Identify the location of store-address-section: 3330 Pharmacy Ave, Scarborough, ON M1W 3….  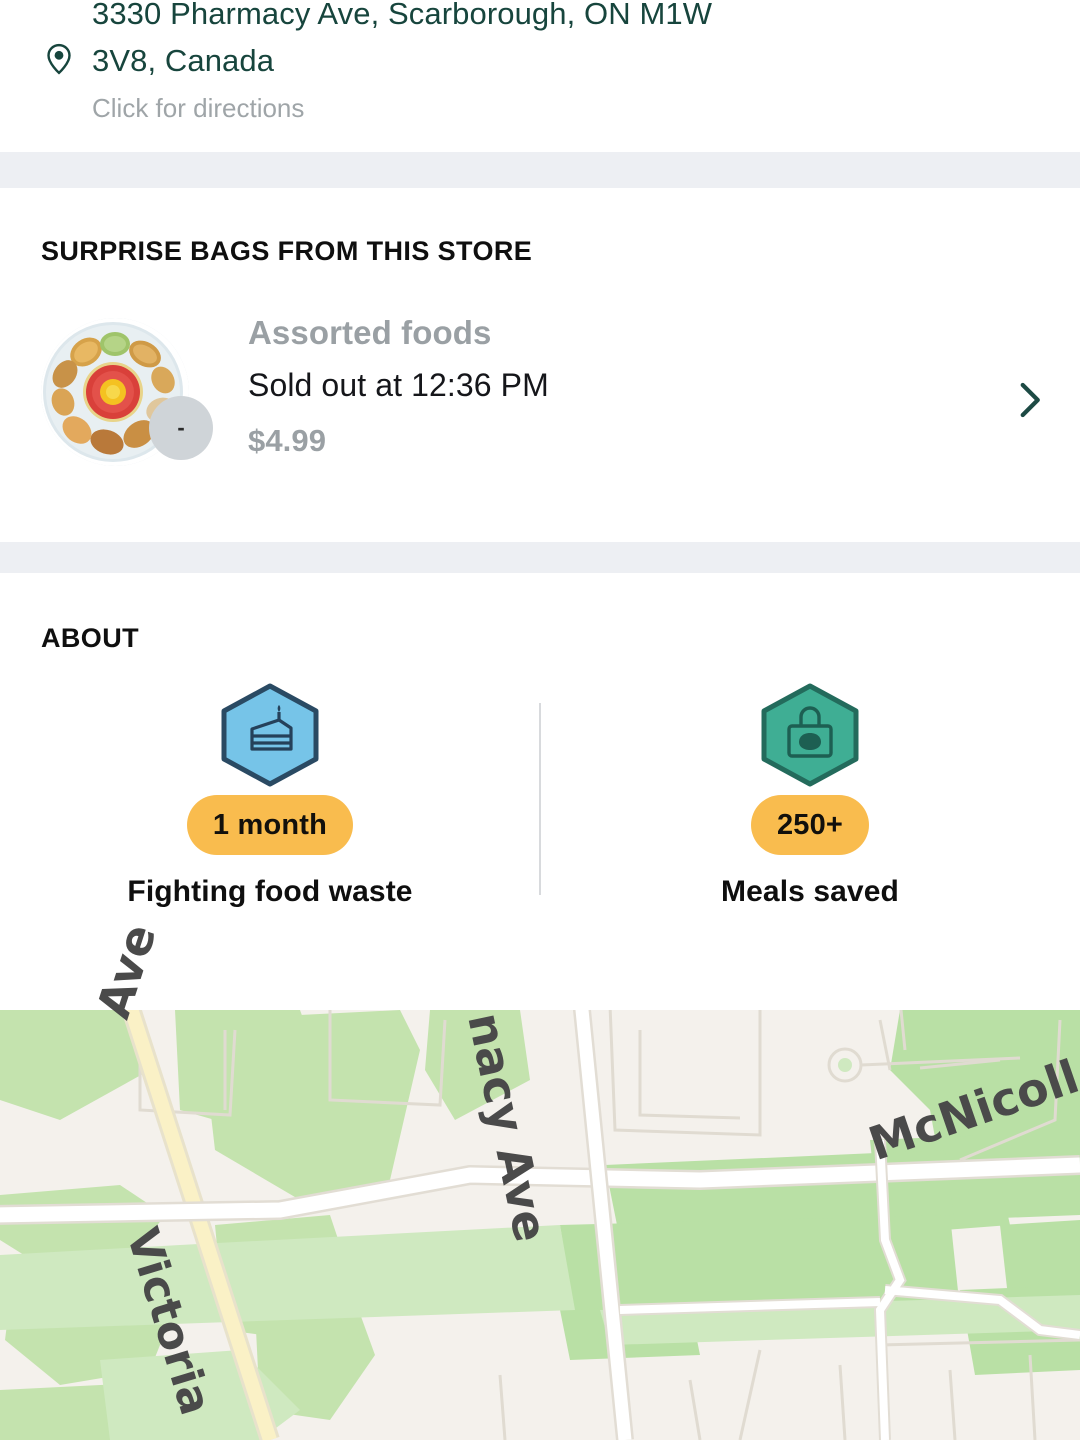
(540, 76).